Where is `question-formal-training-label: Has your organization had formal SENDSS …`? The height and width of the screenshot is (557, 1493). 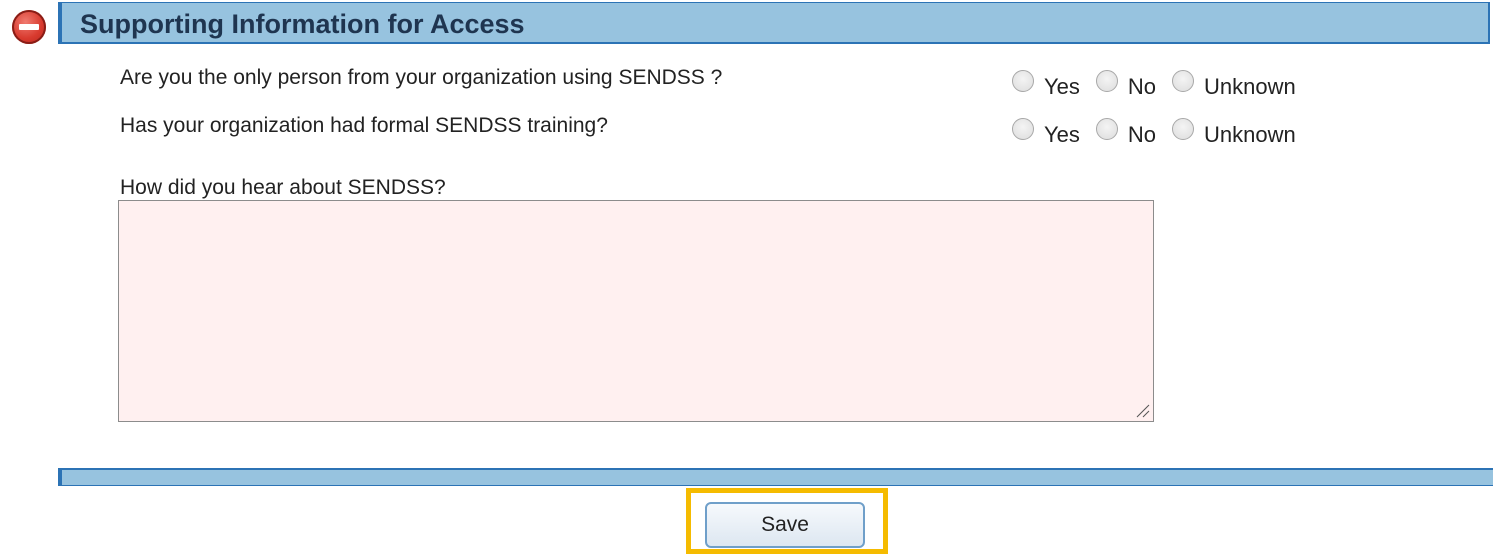 question-formal-training-label: Has your organization had formal SENDSS … is located at coordinates (364, 125).